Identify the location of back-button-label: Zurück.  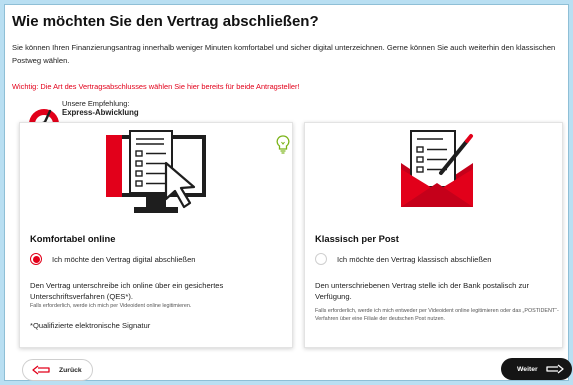
(70, 370).